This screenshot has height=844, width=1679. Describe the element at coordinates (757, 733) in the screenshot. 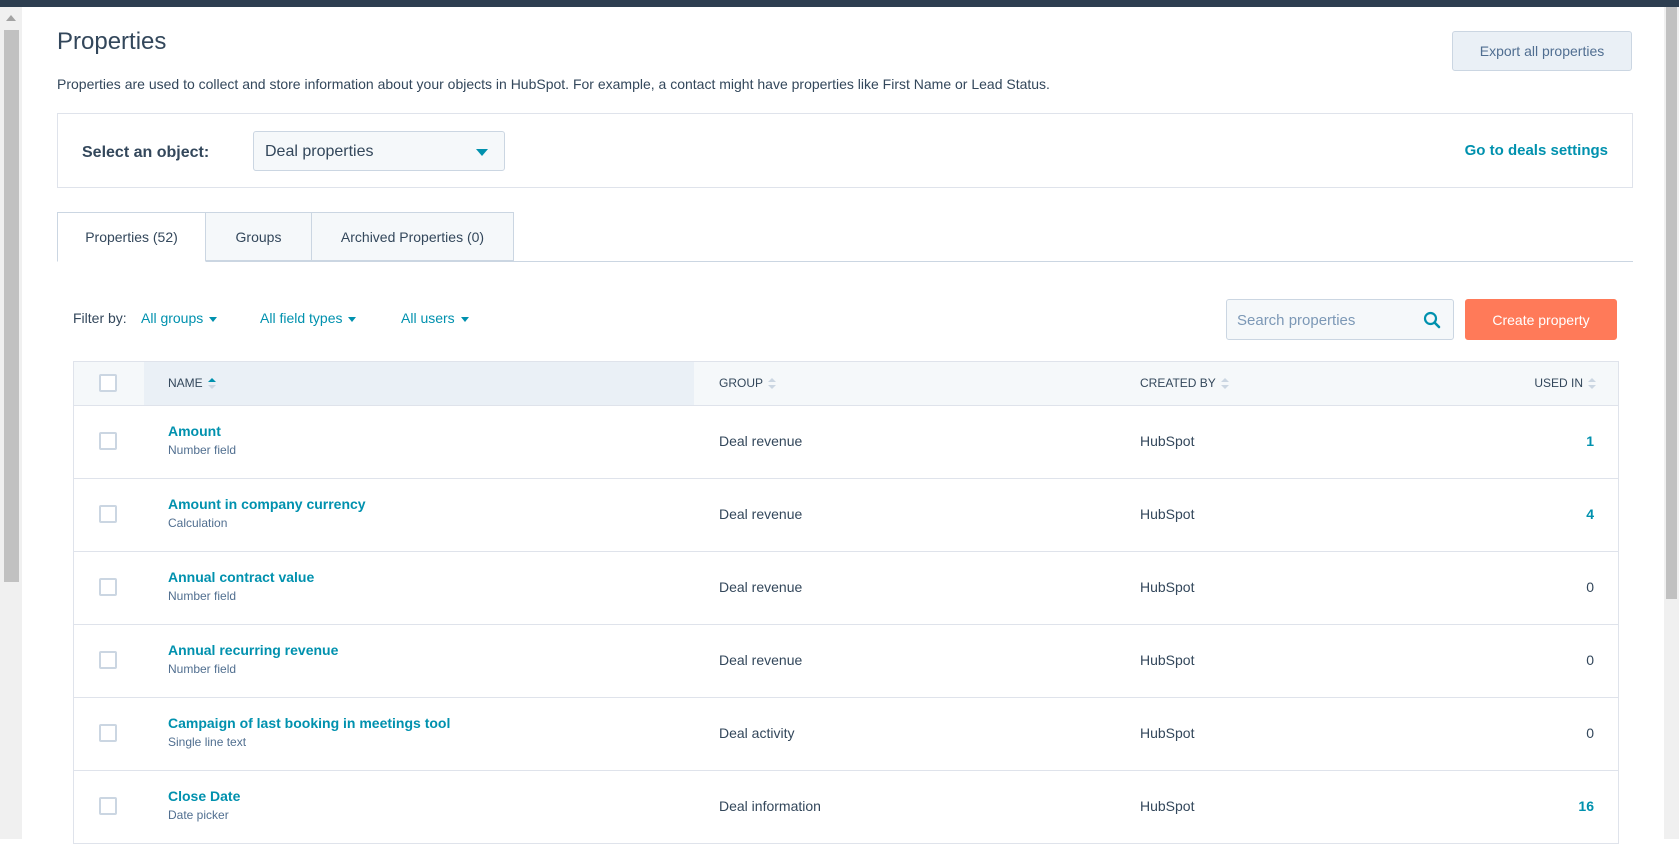

I see `property-group: Deal activity` at that location.